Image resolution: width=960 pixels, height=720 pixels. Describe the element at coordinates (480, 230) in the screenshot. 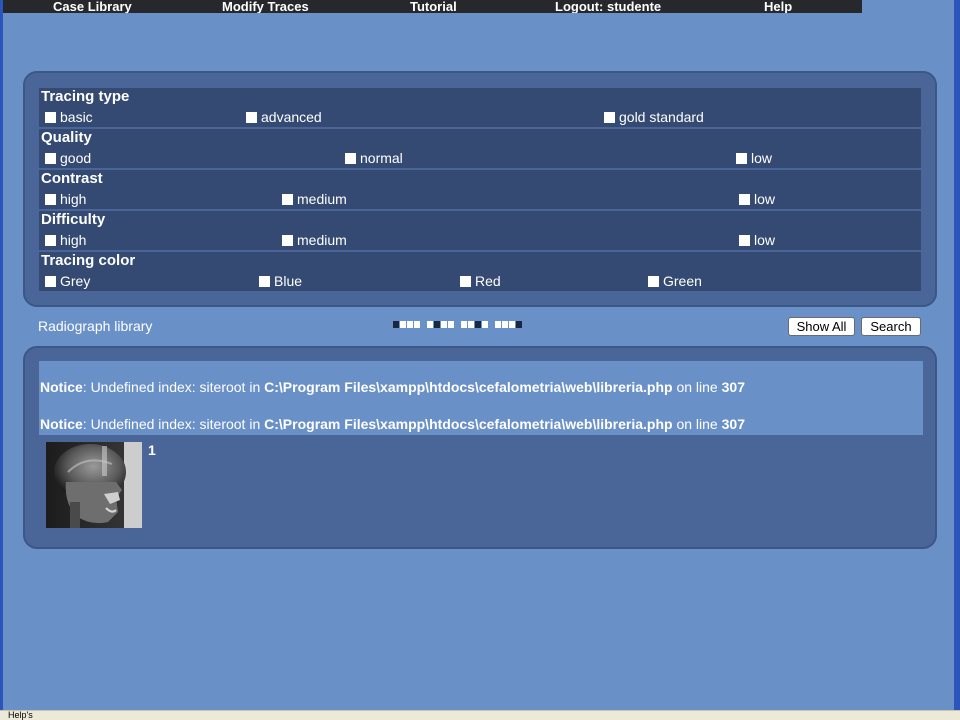

I see `filter-group-difficulty: Difficulty high medium low` at that location.